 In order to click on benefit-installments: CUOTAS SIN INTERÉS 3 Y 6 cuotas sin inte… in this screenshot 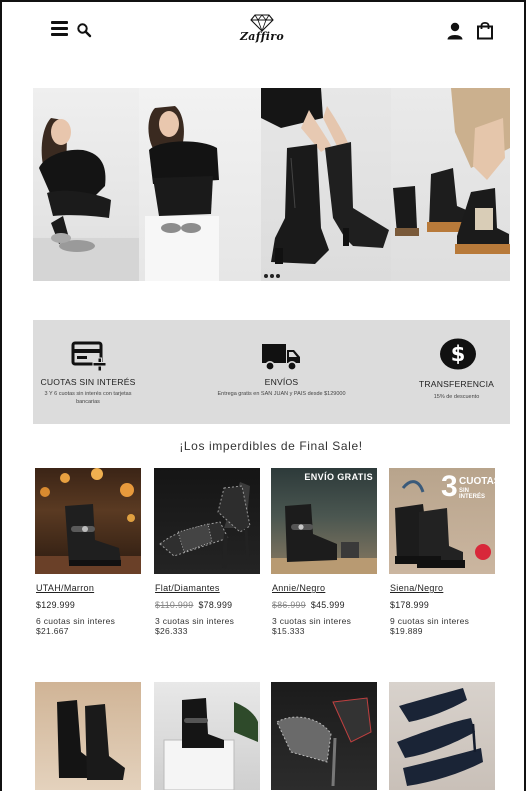, I will do `click(88, 372)`.